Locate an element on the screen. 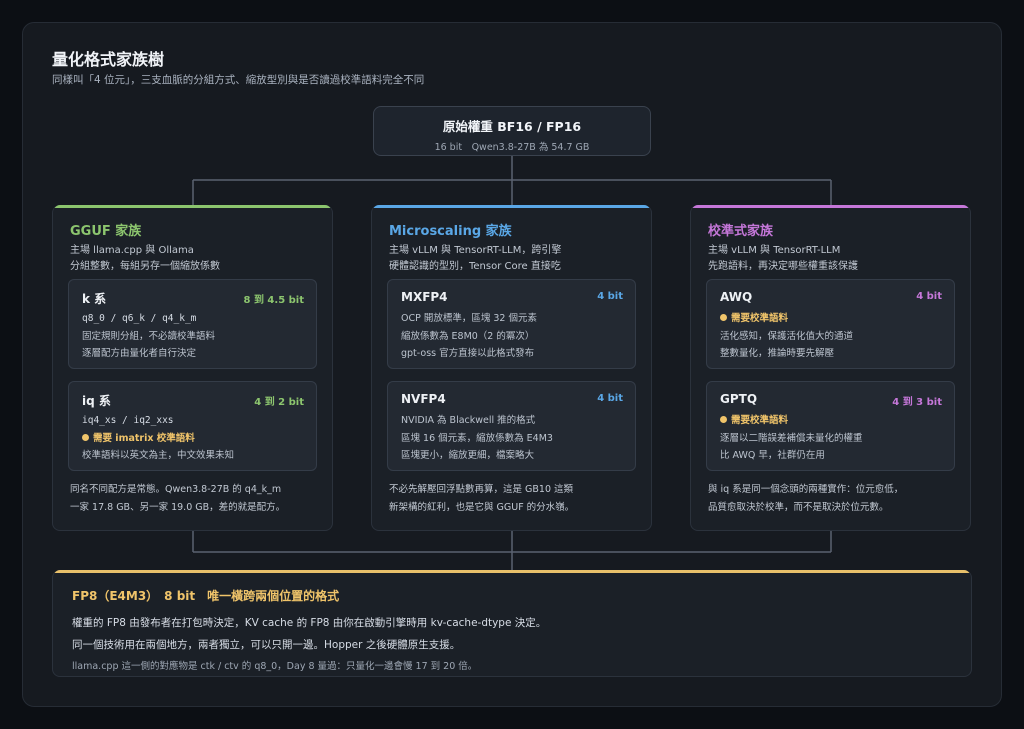 The width and height of the screenshot is (1024, 729). subfamily-name: k 系 is located at coordinates (94, 299).